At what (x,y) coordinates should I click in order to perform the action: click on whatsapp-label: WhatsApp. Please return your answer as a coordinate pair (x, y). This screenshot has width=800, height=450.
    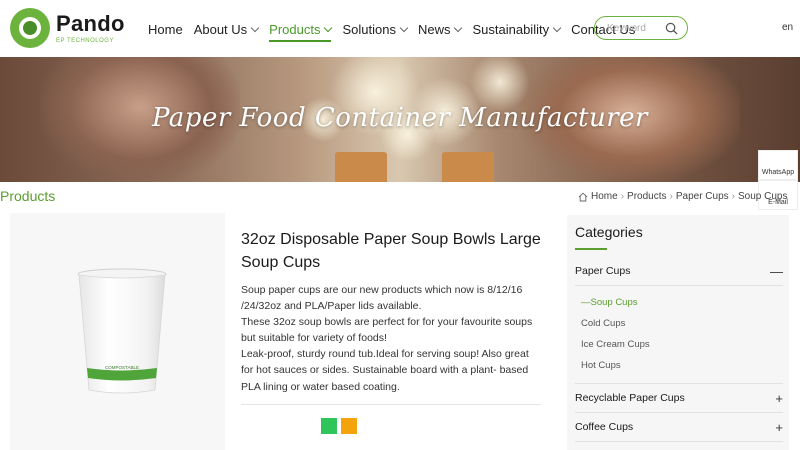
    Looking at the image, I should click on (778, 172).